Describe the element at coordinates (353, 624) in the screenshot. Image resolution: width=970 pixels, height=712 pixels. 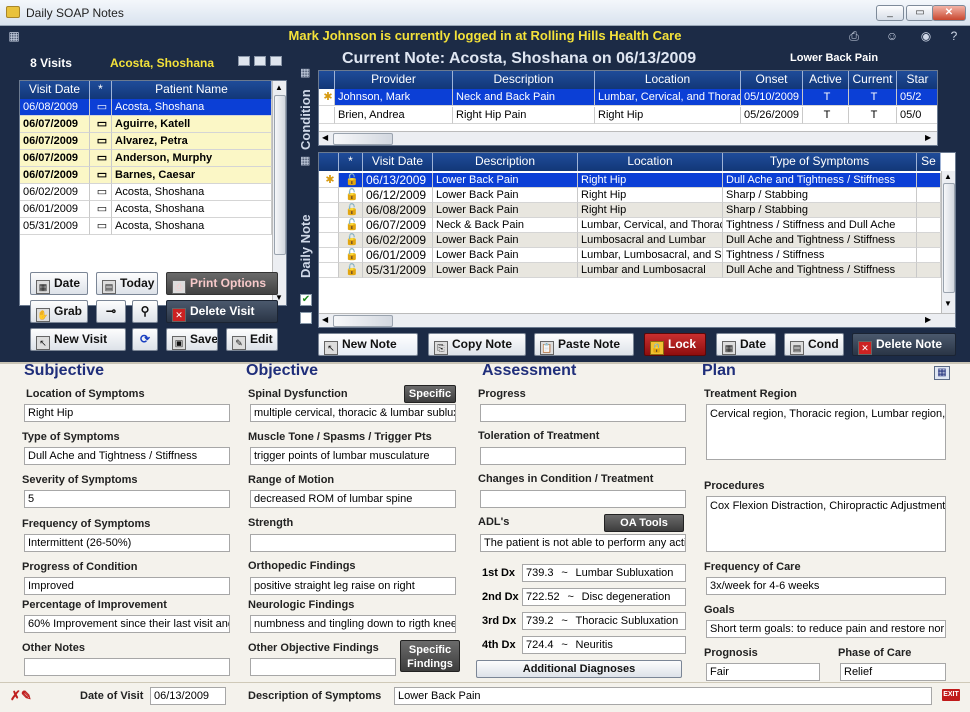
I see `neurologic-findings-field: numbness and tingling down to rigth knee` at that location.